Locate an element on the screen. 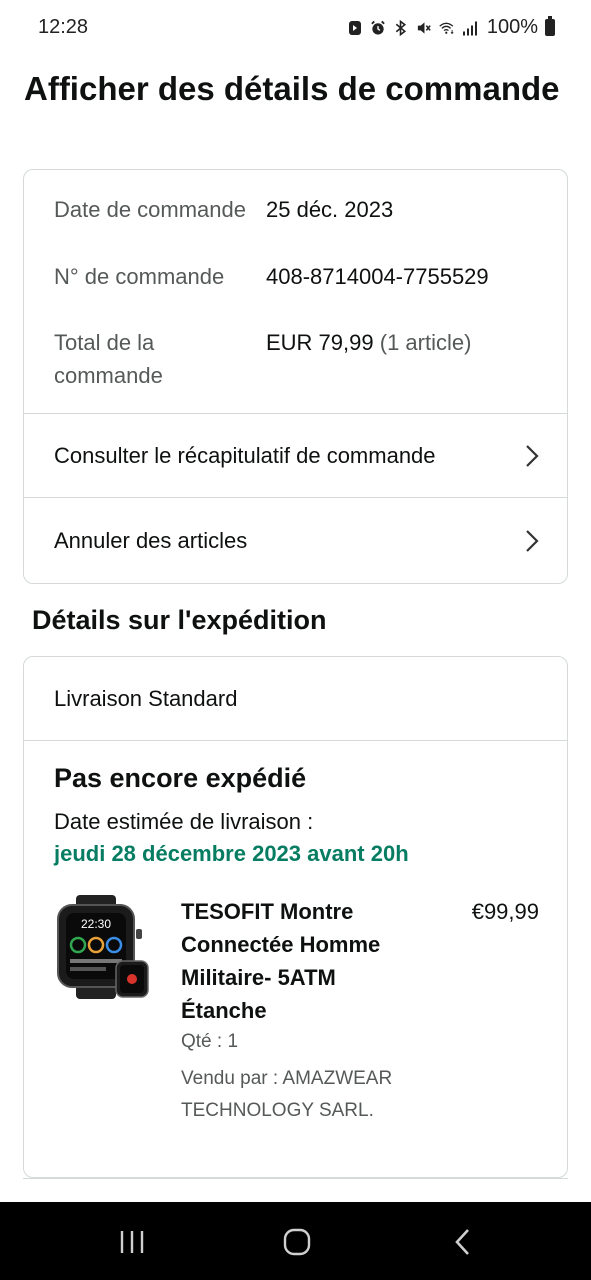  page-title: Afficher des détails de commande is located at coordinates (292, 88).